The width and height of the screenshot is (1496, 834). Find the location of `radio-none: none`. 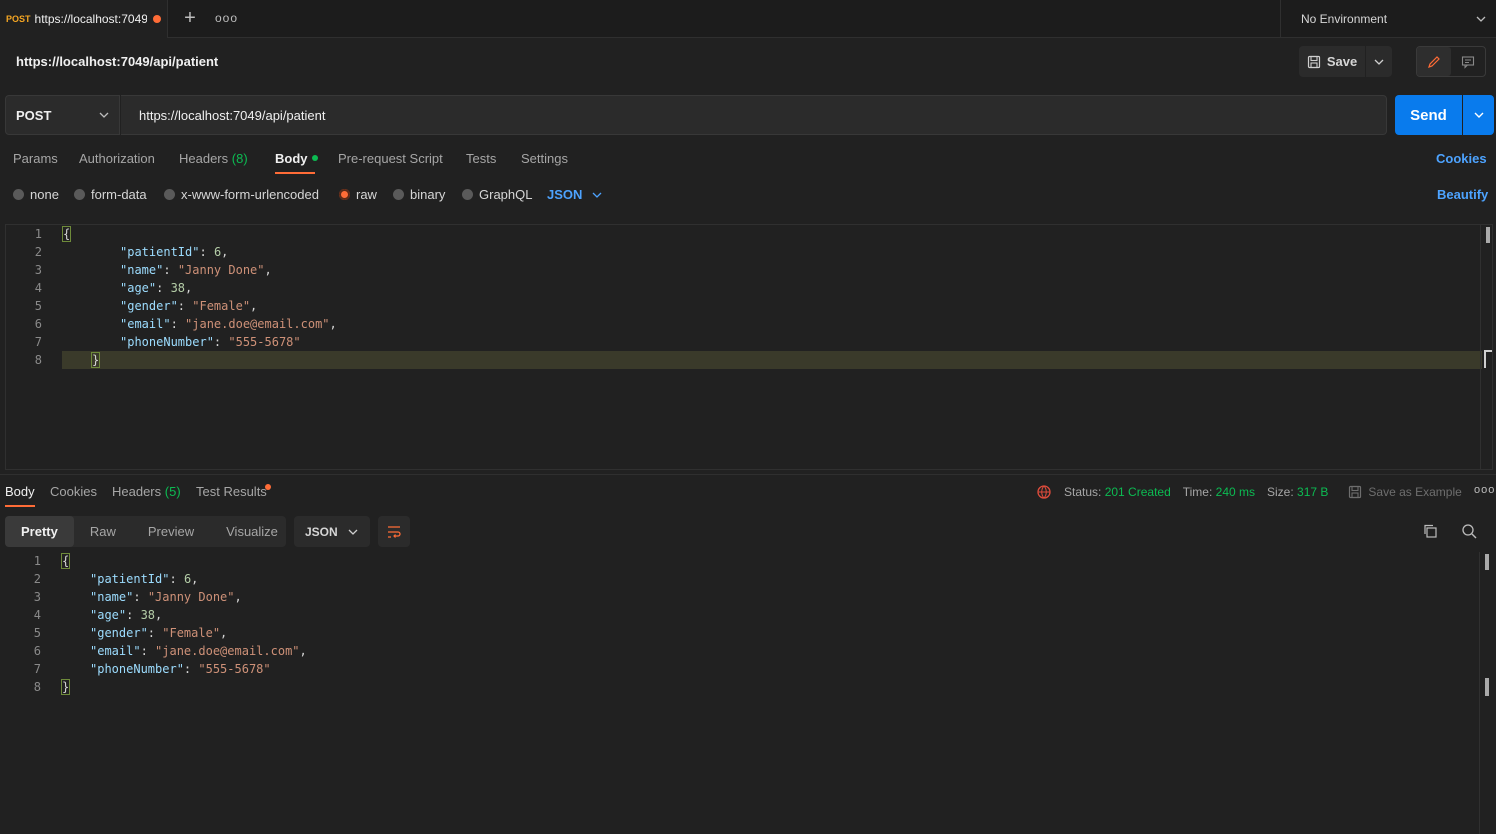

radio-none: none is located at coordinates (36, 194).